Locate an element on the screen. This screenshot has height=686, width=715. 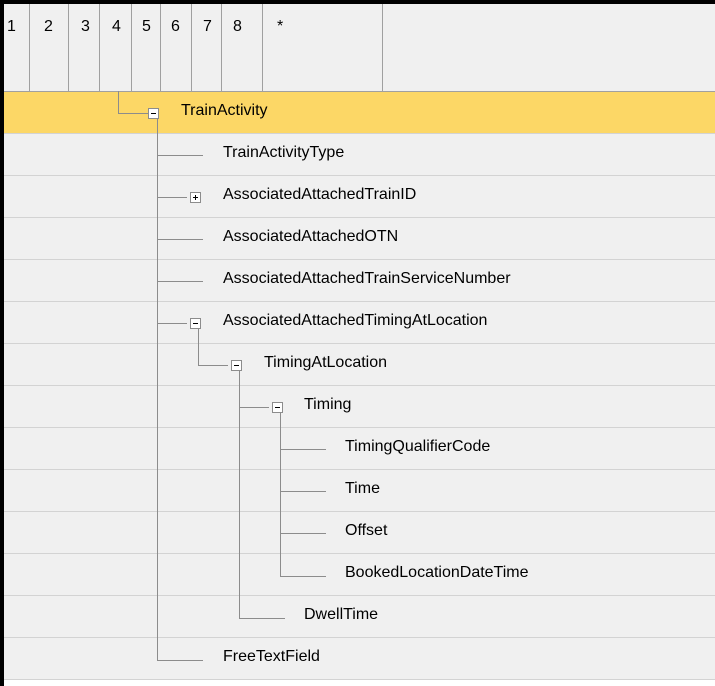
tree-row-time: Time is located at coordinates (359, 491).